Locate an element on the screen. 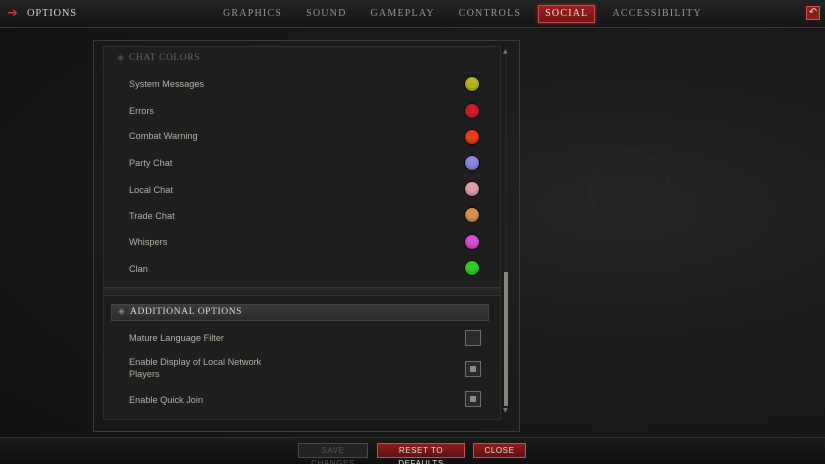  save-changes-button: SAVE CHANGES is located at coordinates (333, 453).